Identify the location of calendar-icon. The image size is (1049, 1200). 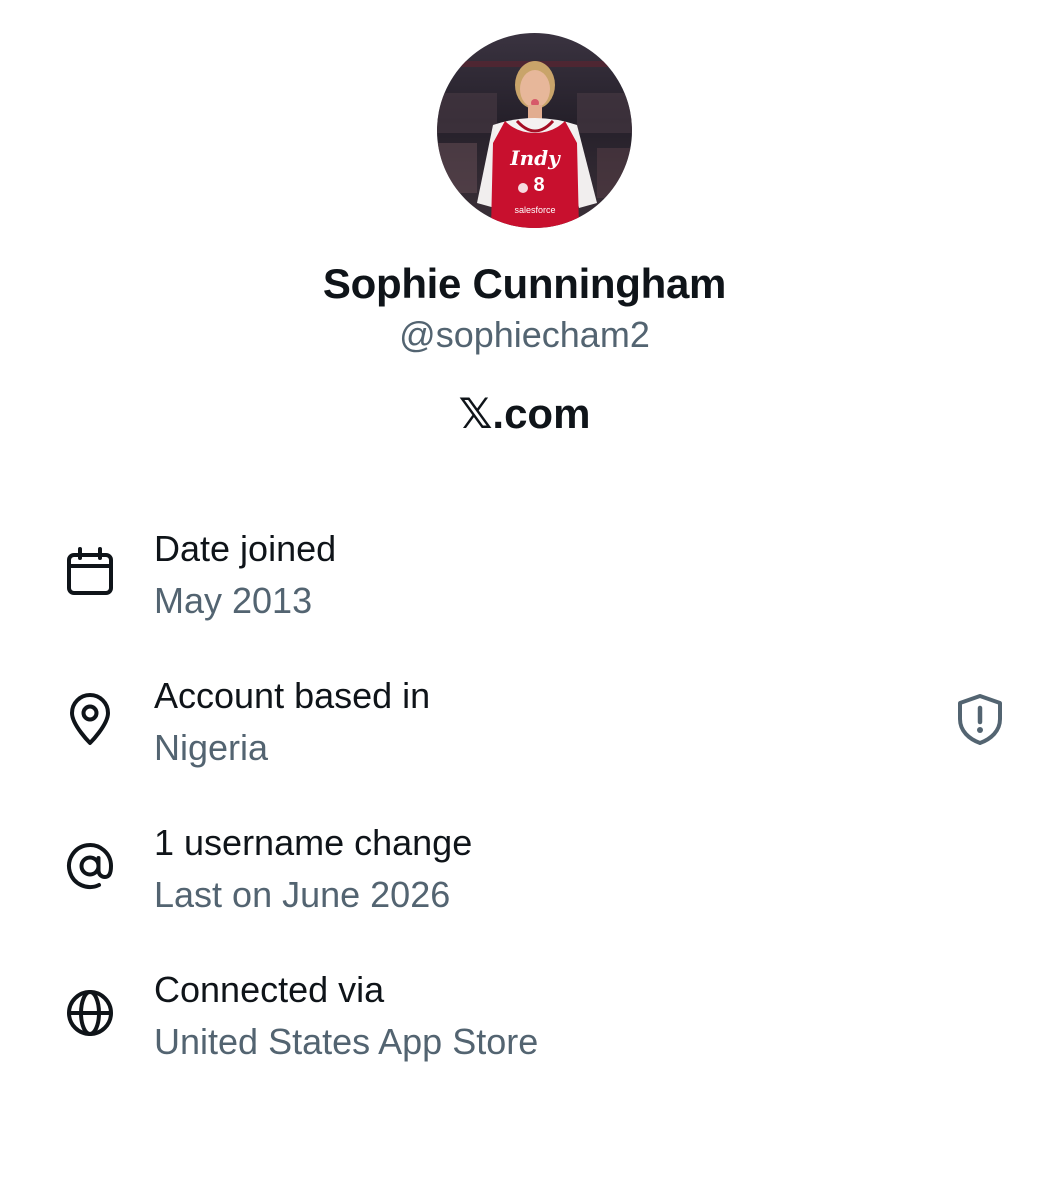
(90, 571).